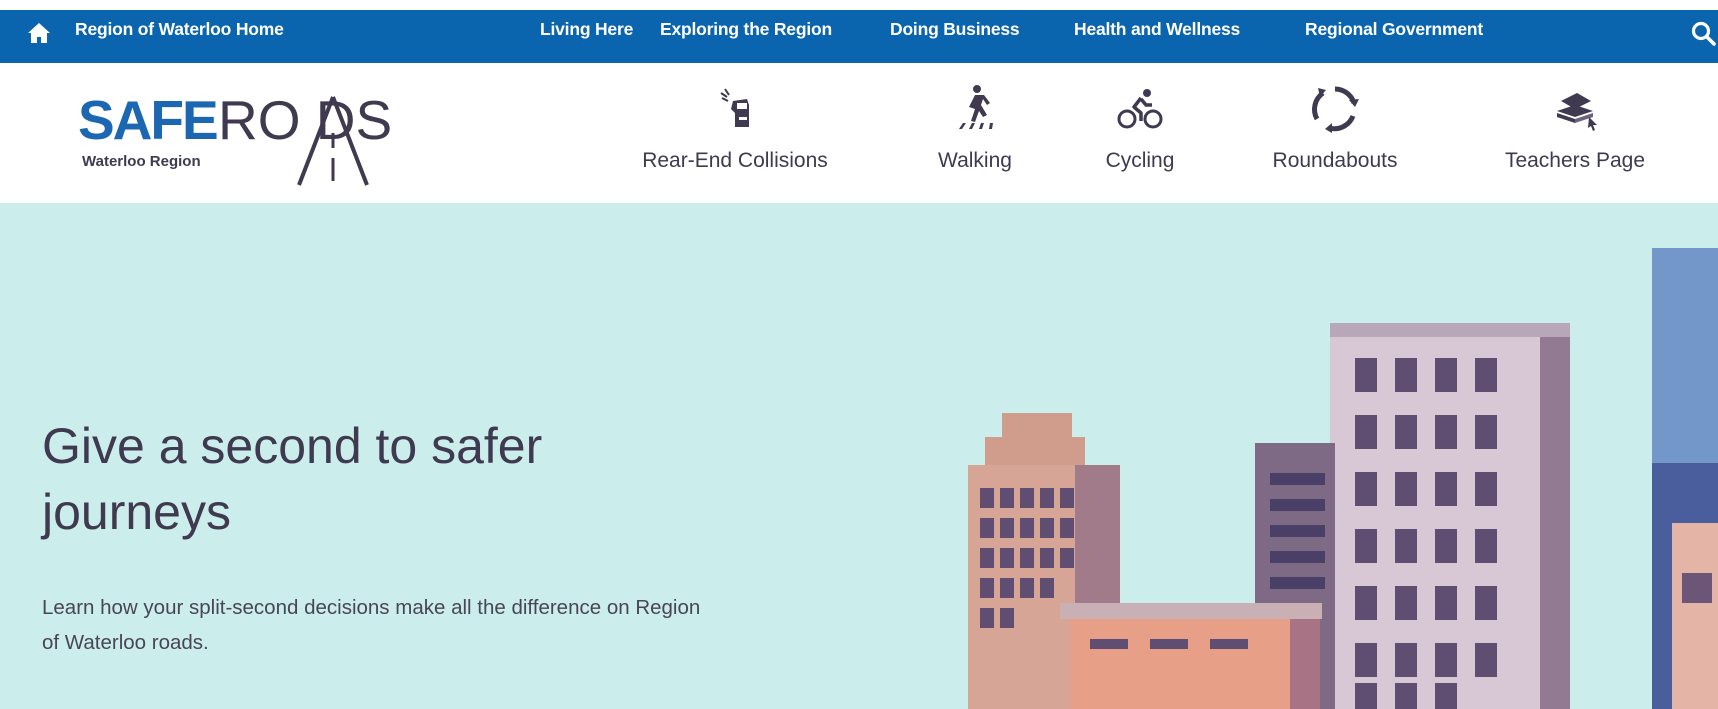 Image resolution: width=1718 pixels, height=709 pixels. I want to click on nav-cycling: Cycling, so click(1140, 138).